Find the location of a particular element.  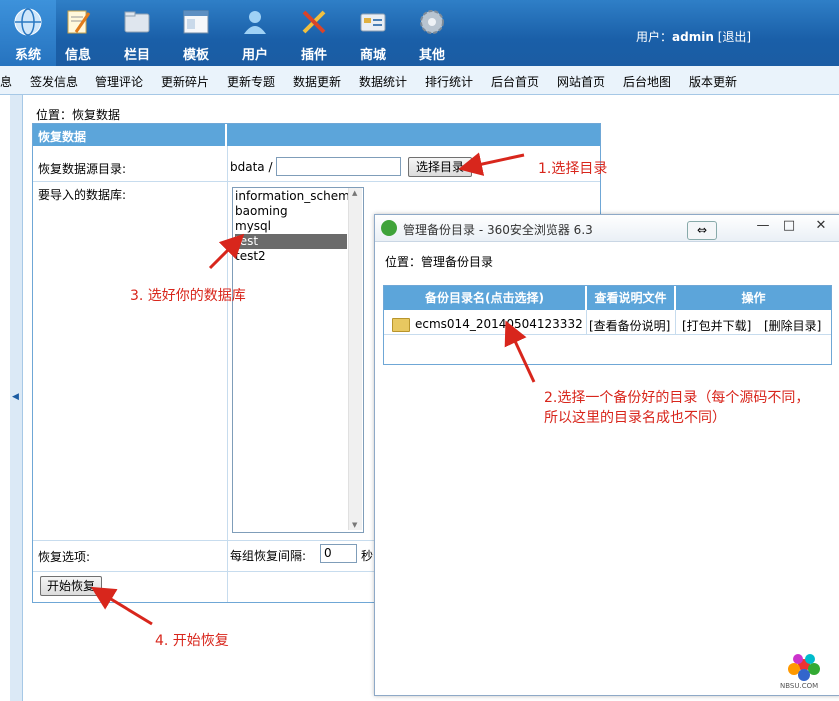

arrow-step2 is located at coordinates (520, 351).